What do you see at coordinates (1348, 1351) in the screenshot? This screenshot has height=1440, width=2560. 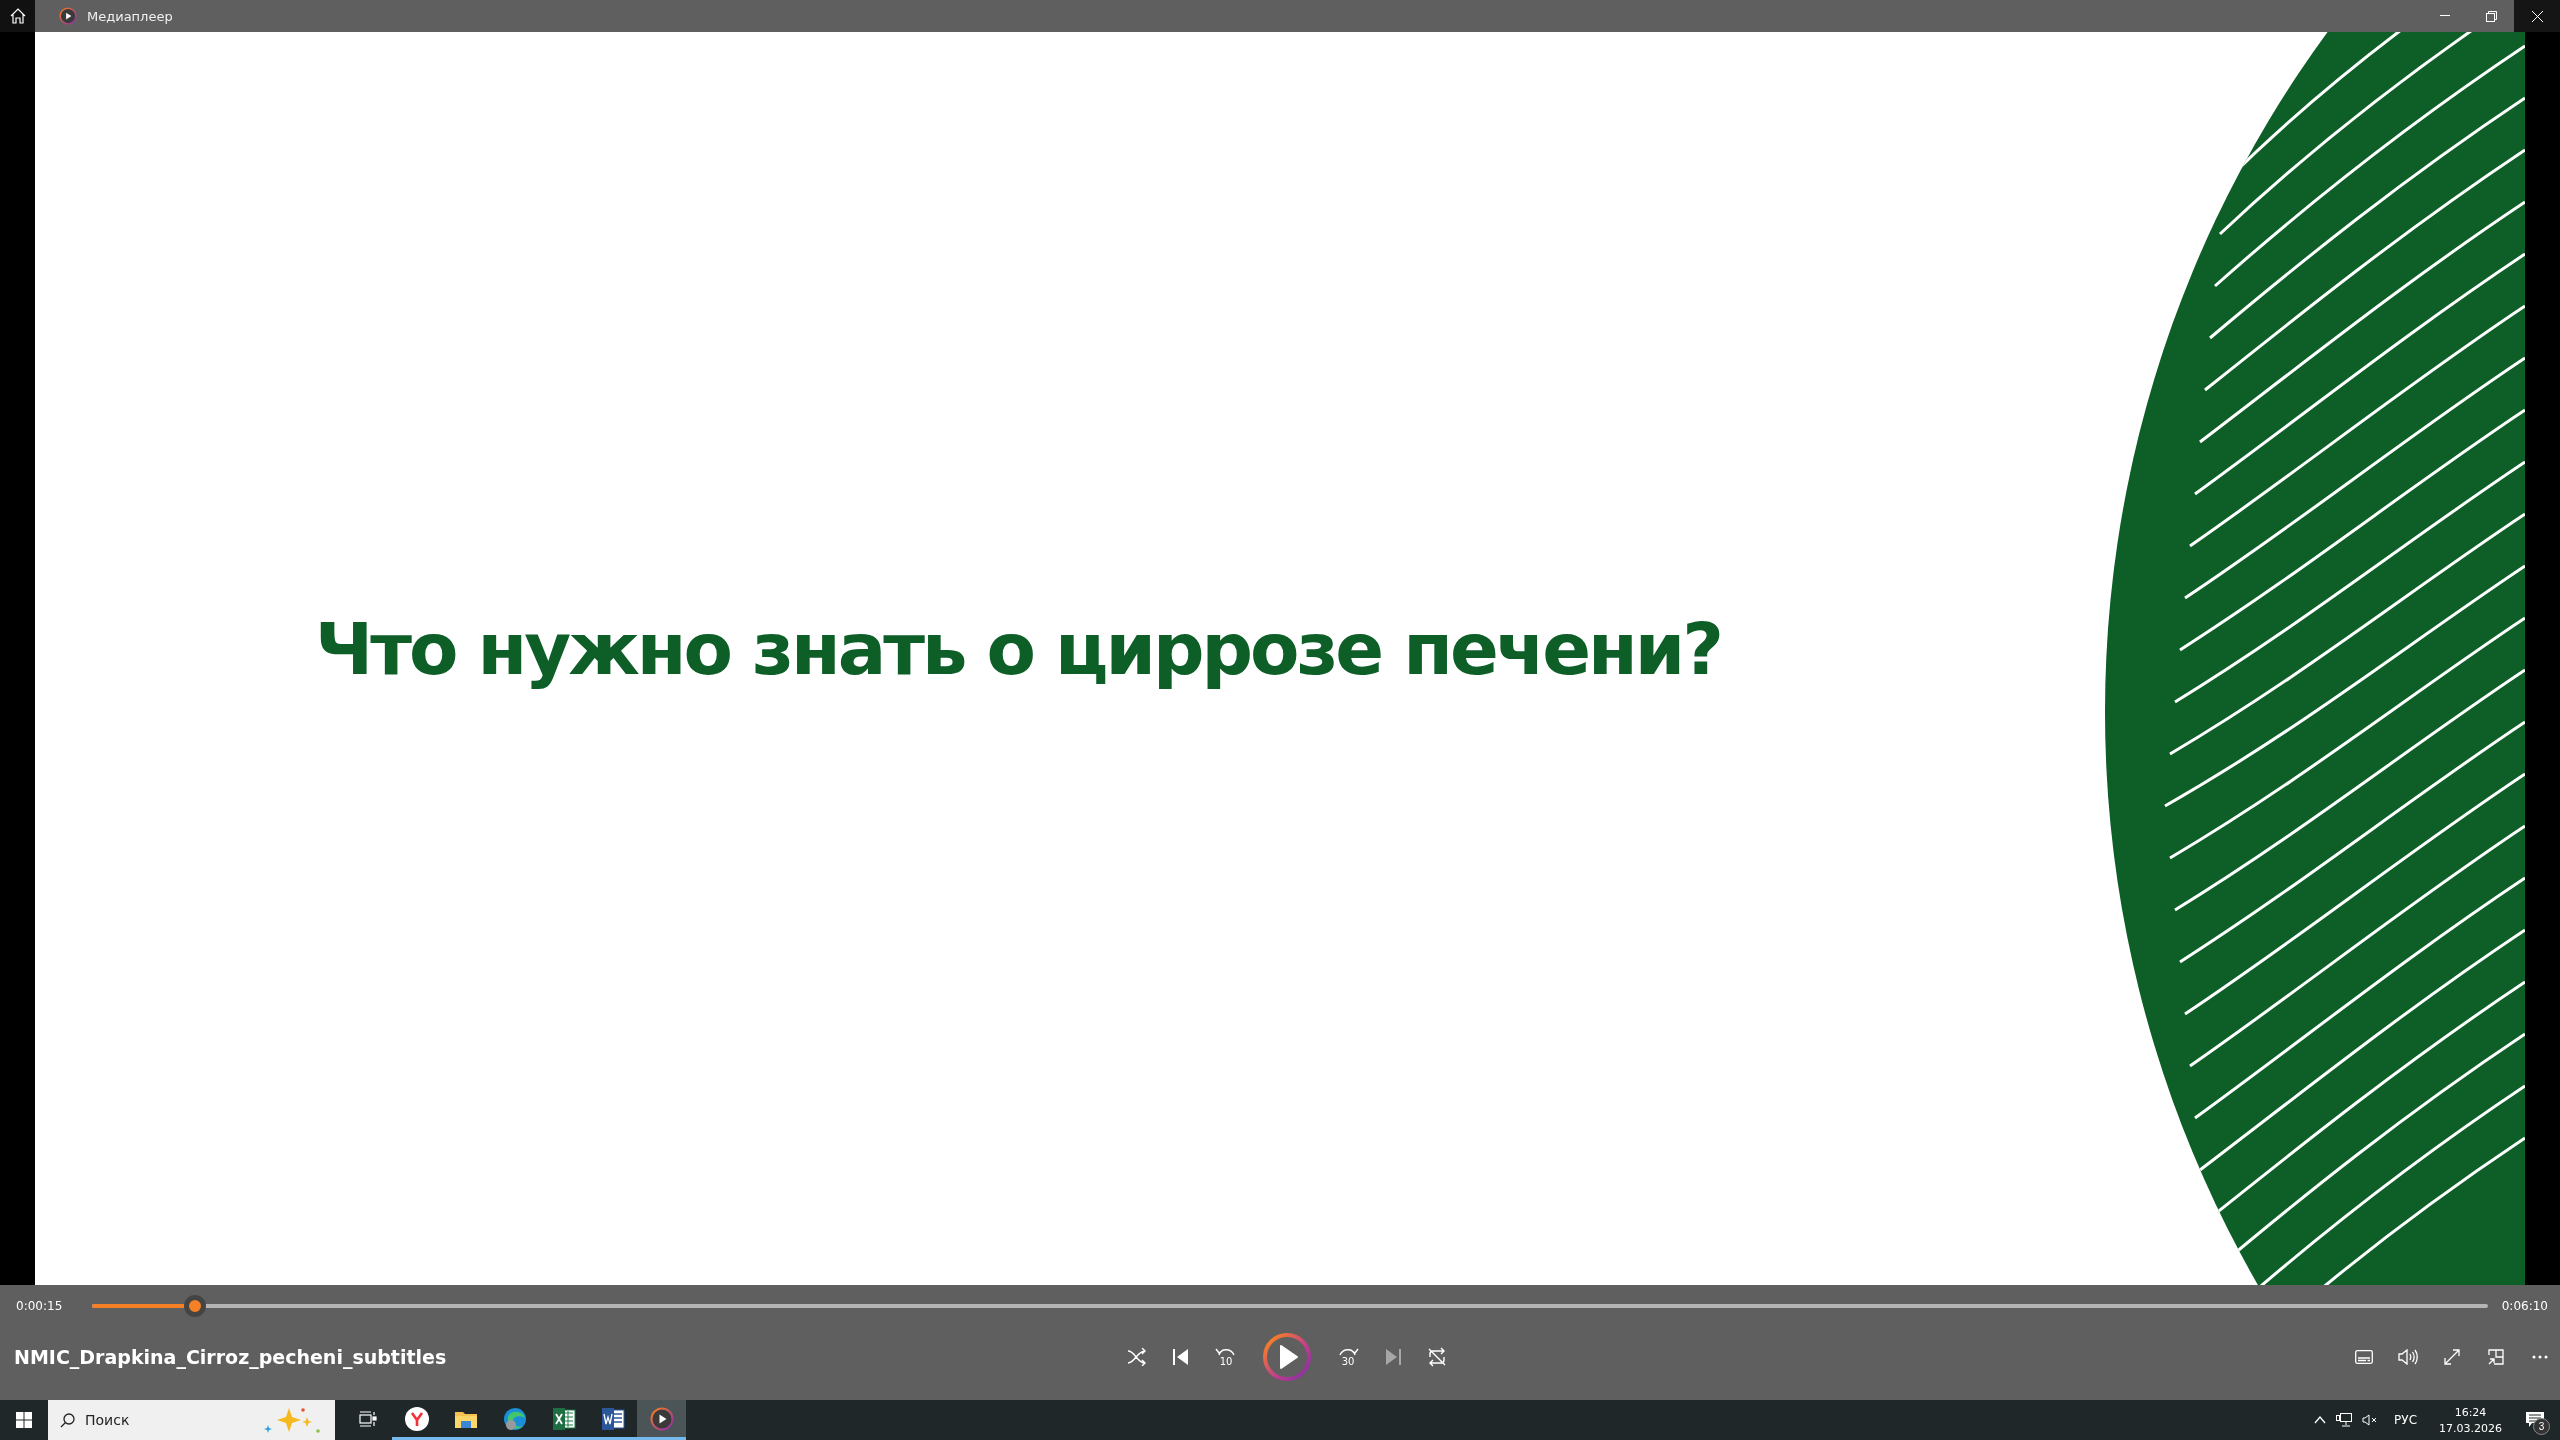 I see `forward-arrow-icon` at bounding box center [1348, 1351].